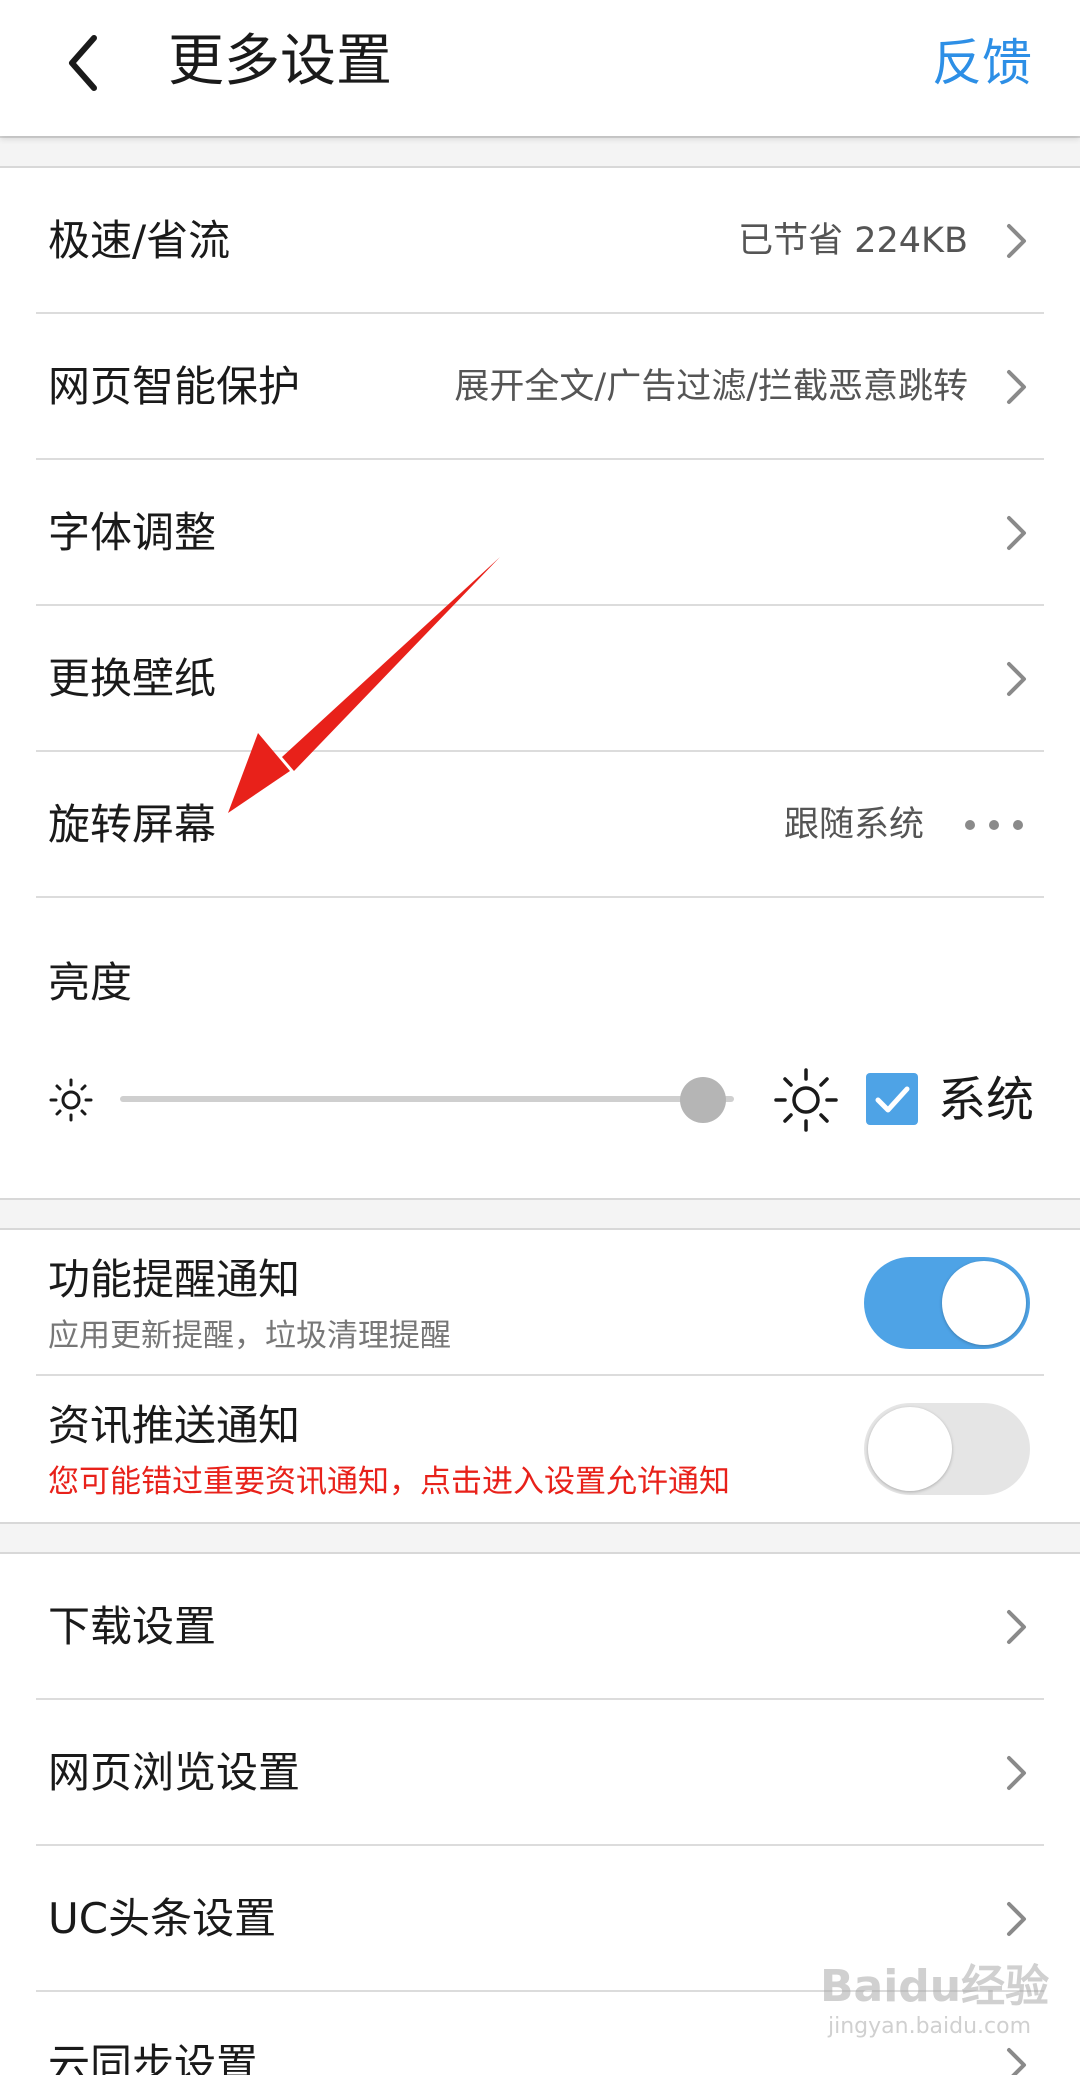  Describe the element at coordinates (427, 1099) in the screenshot. I see `brightness-slider` at that location.